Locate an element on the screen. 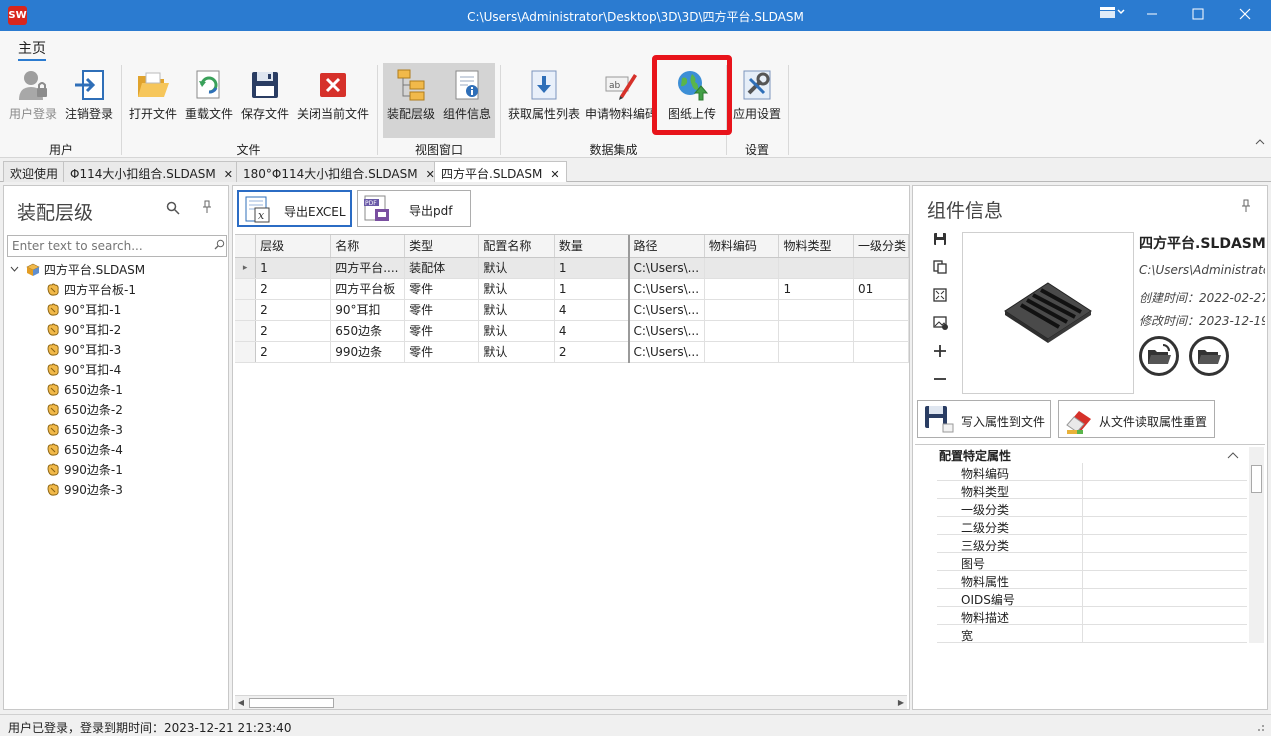  tab-home: 主页 is located at coordinates (32, 49).